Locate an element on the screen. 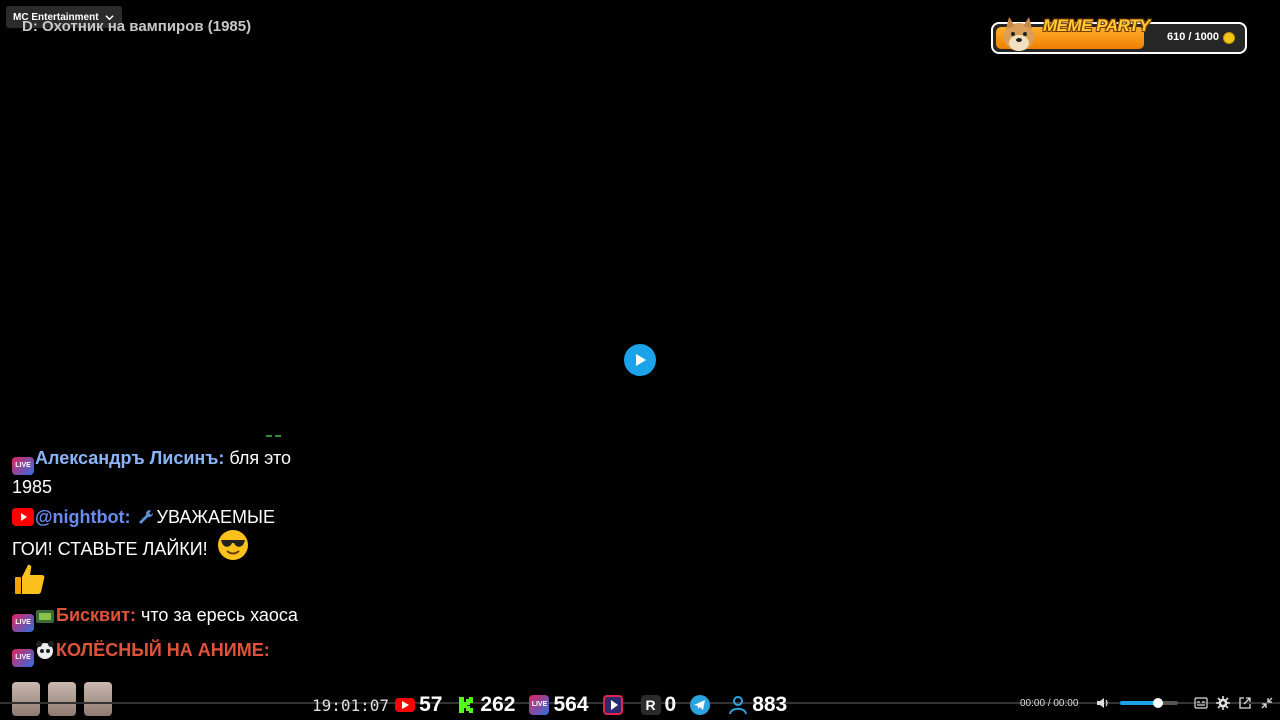  youtube-viewers: 57 is located at coordinates (418, 705).